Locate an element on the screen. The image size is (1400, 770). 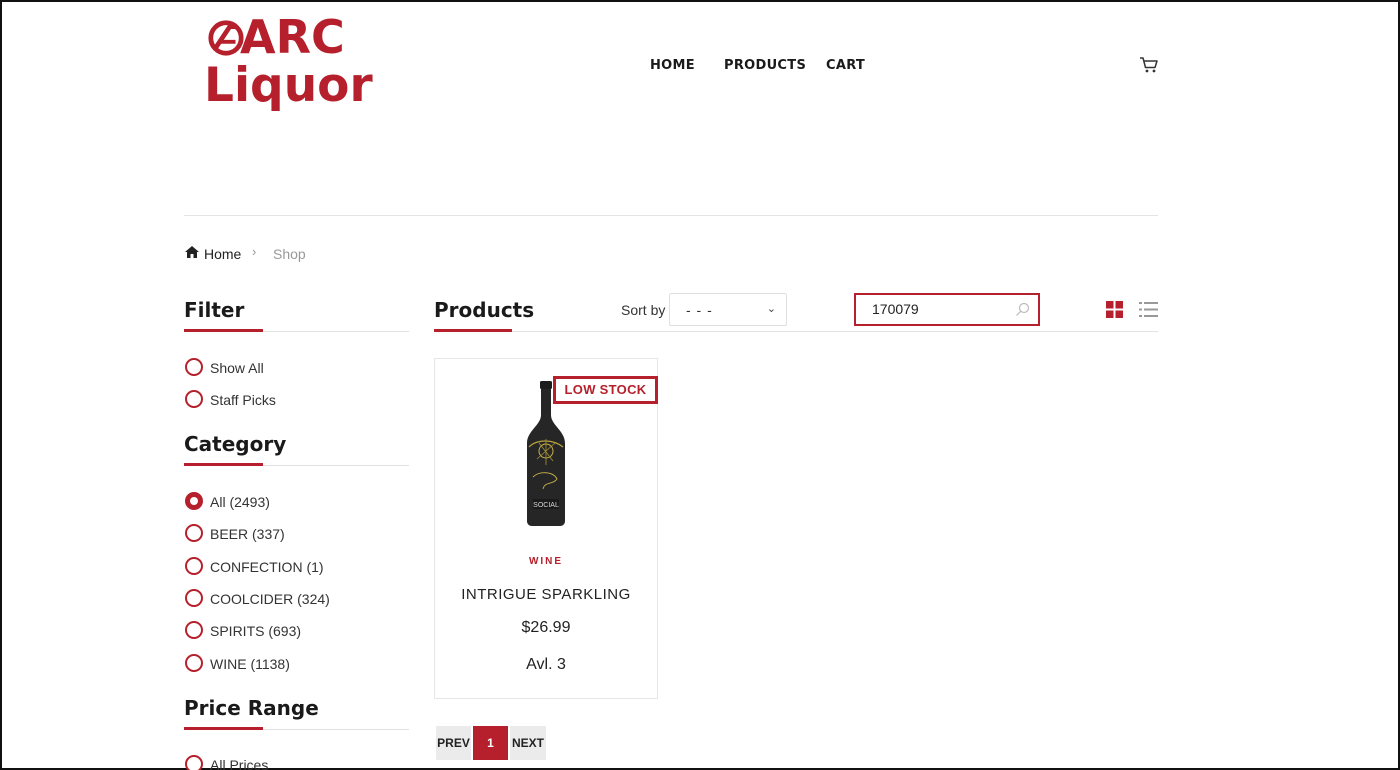
filter-heading: Filter is located at coordinates (214, 310).